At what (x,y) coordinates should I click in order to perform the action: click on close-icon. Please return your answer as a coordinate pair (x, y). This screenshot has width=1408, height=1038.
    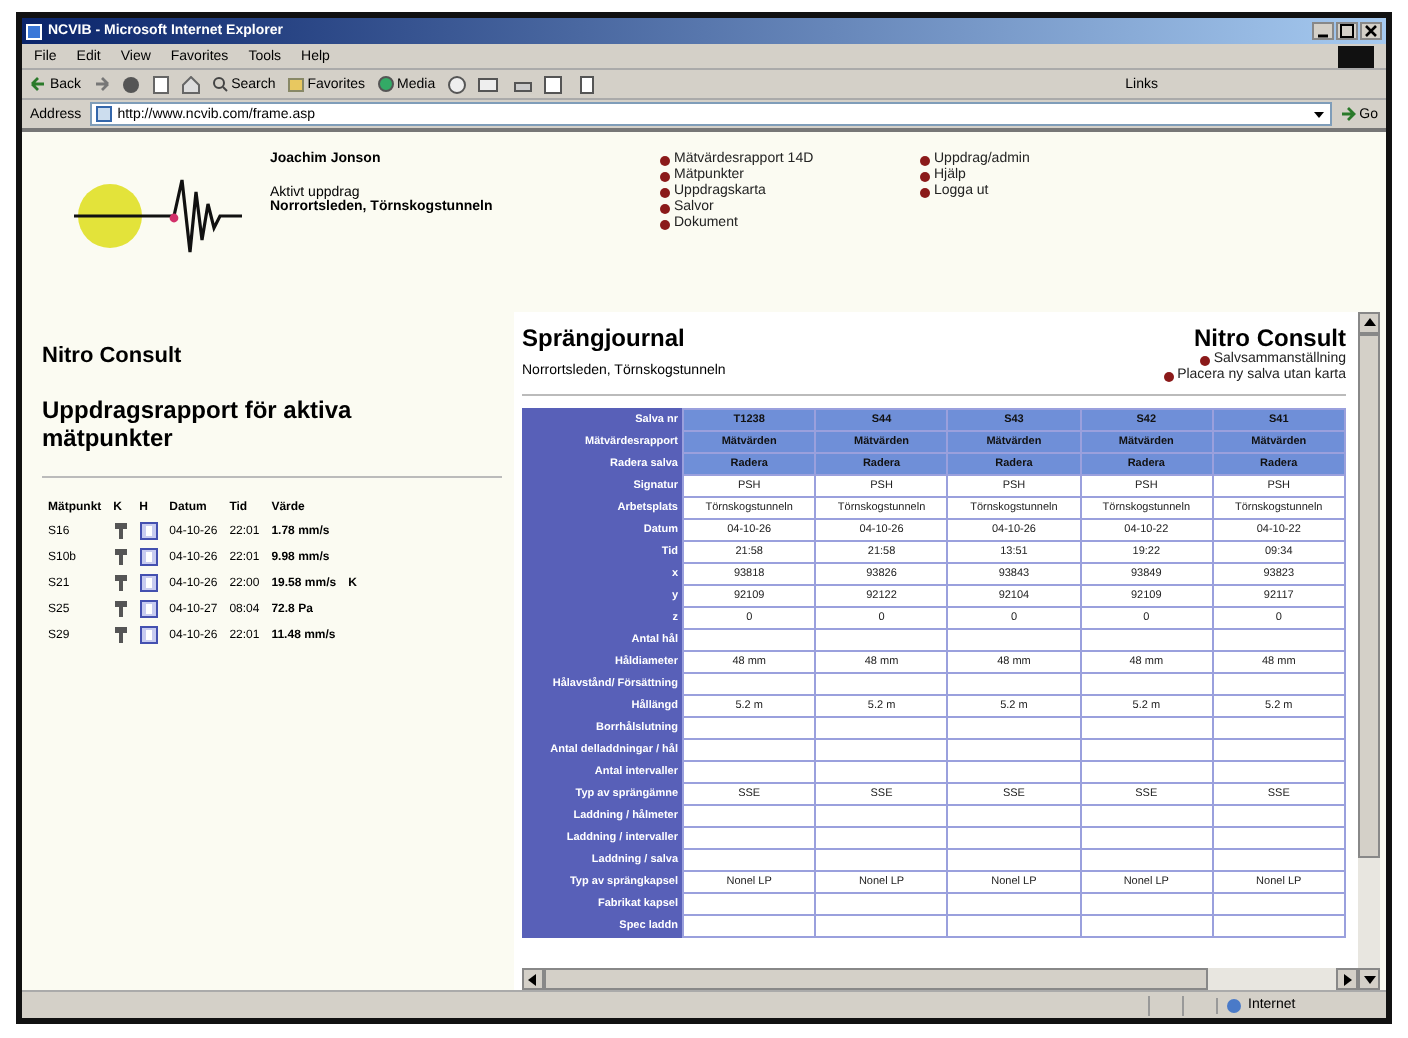
    Looking at the image, I should click on (1371, 31).